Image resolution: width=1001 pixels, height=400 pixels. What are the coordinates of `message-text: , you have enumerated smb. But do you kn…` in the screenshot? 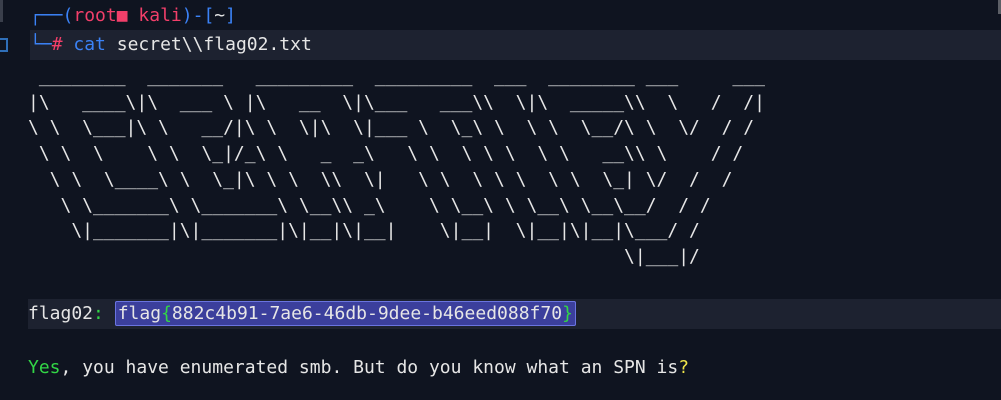 It's located at (369, 367).